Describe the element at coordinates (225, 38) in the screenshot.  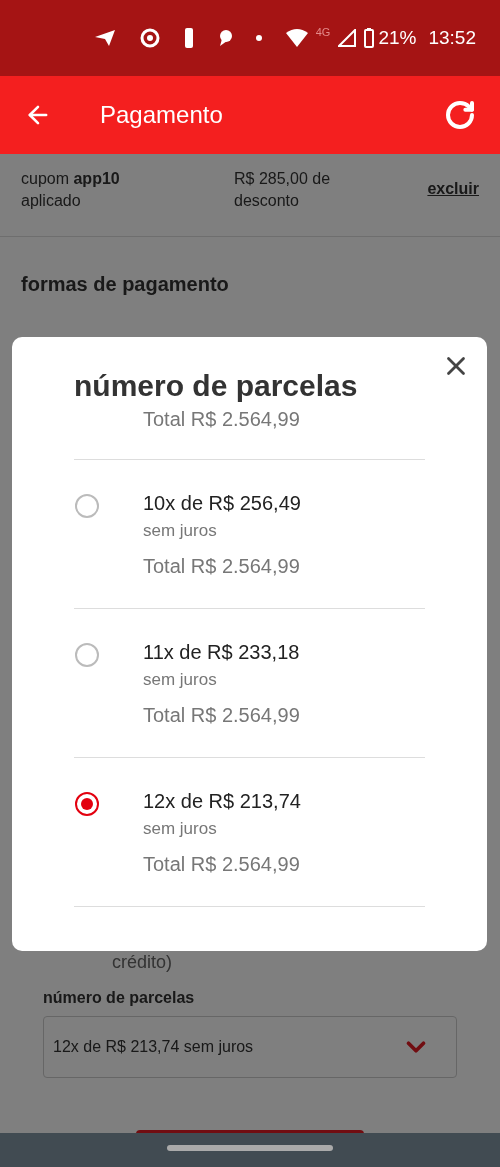
I see `speech-bubble-icon` at that location.